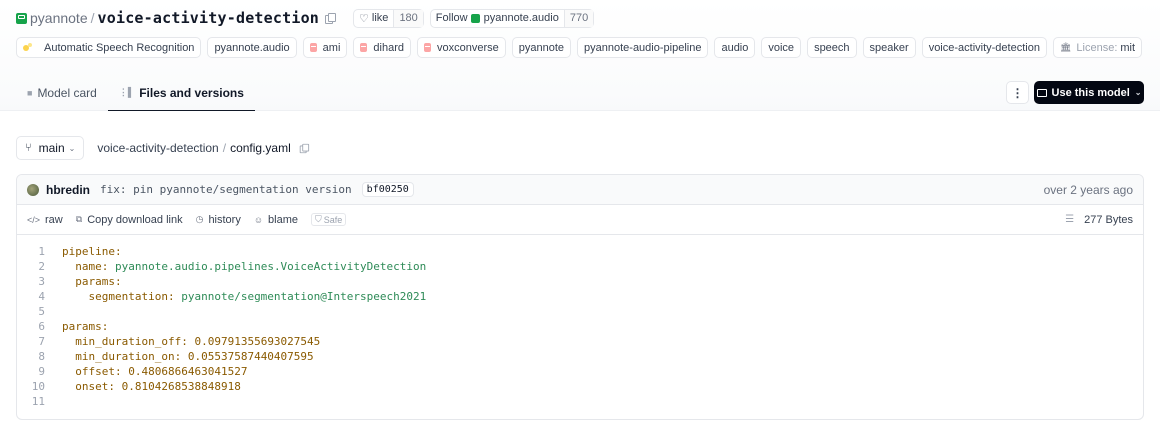  What do you see at coordinates (30, 93) in the screenshot?
I see `cube-icon: ■` at bounding box center [30, 93].